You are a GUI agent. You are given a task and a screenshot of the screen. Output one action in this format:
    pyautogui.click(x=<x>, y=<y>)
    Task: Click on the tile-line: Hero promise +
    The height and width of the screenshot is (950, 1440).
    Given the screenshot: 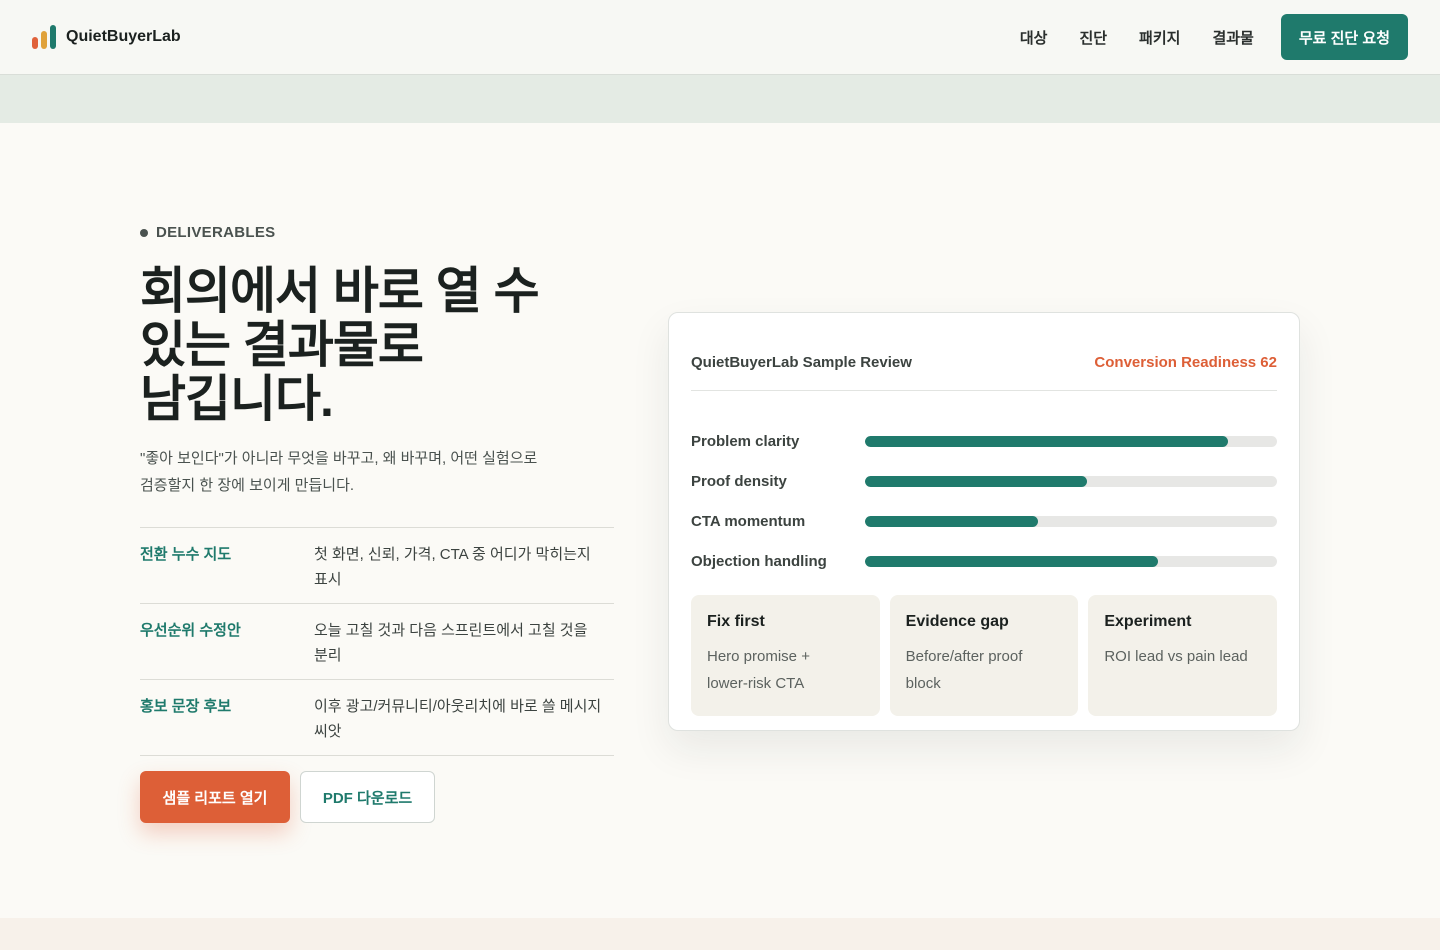 What is the action you would take?
    pyautogui.click(x=758, y=656)
    